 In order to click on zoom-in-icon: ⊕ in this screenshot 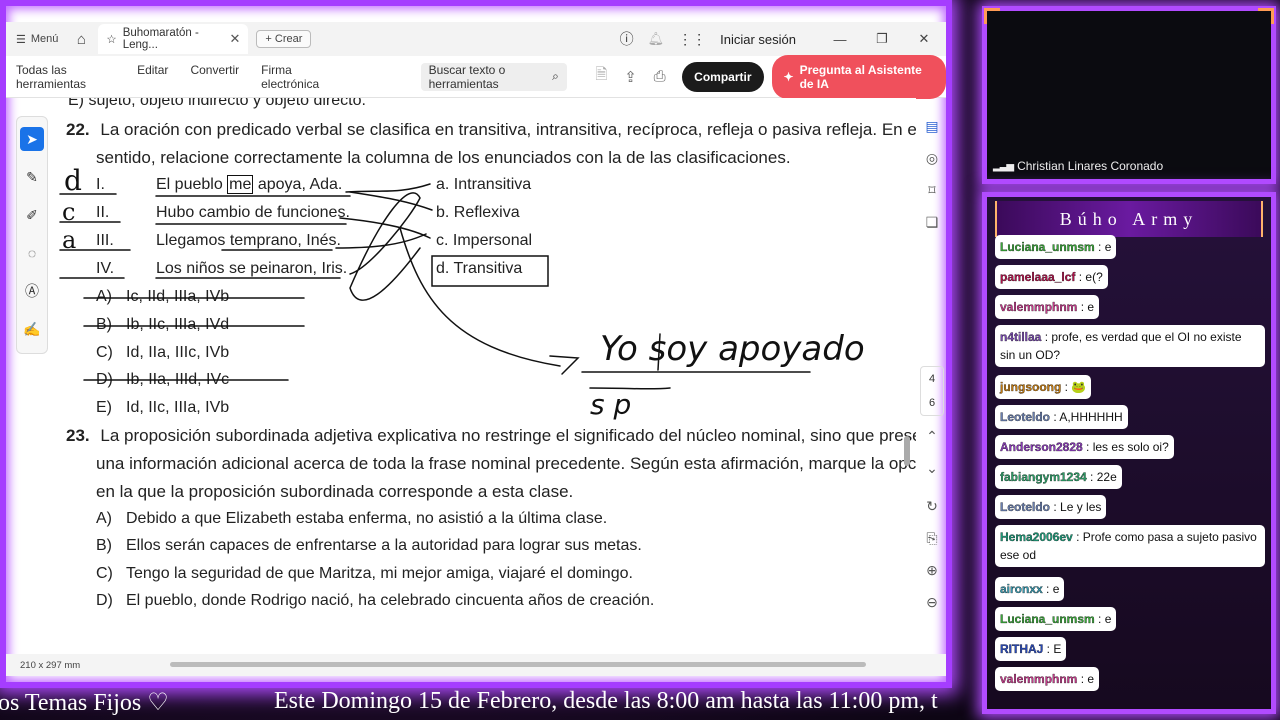, I will do `click(932, 570)`.